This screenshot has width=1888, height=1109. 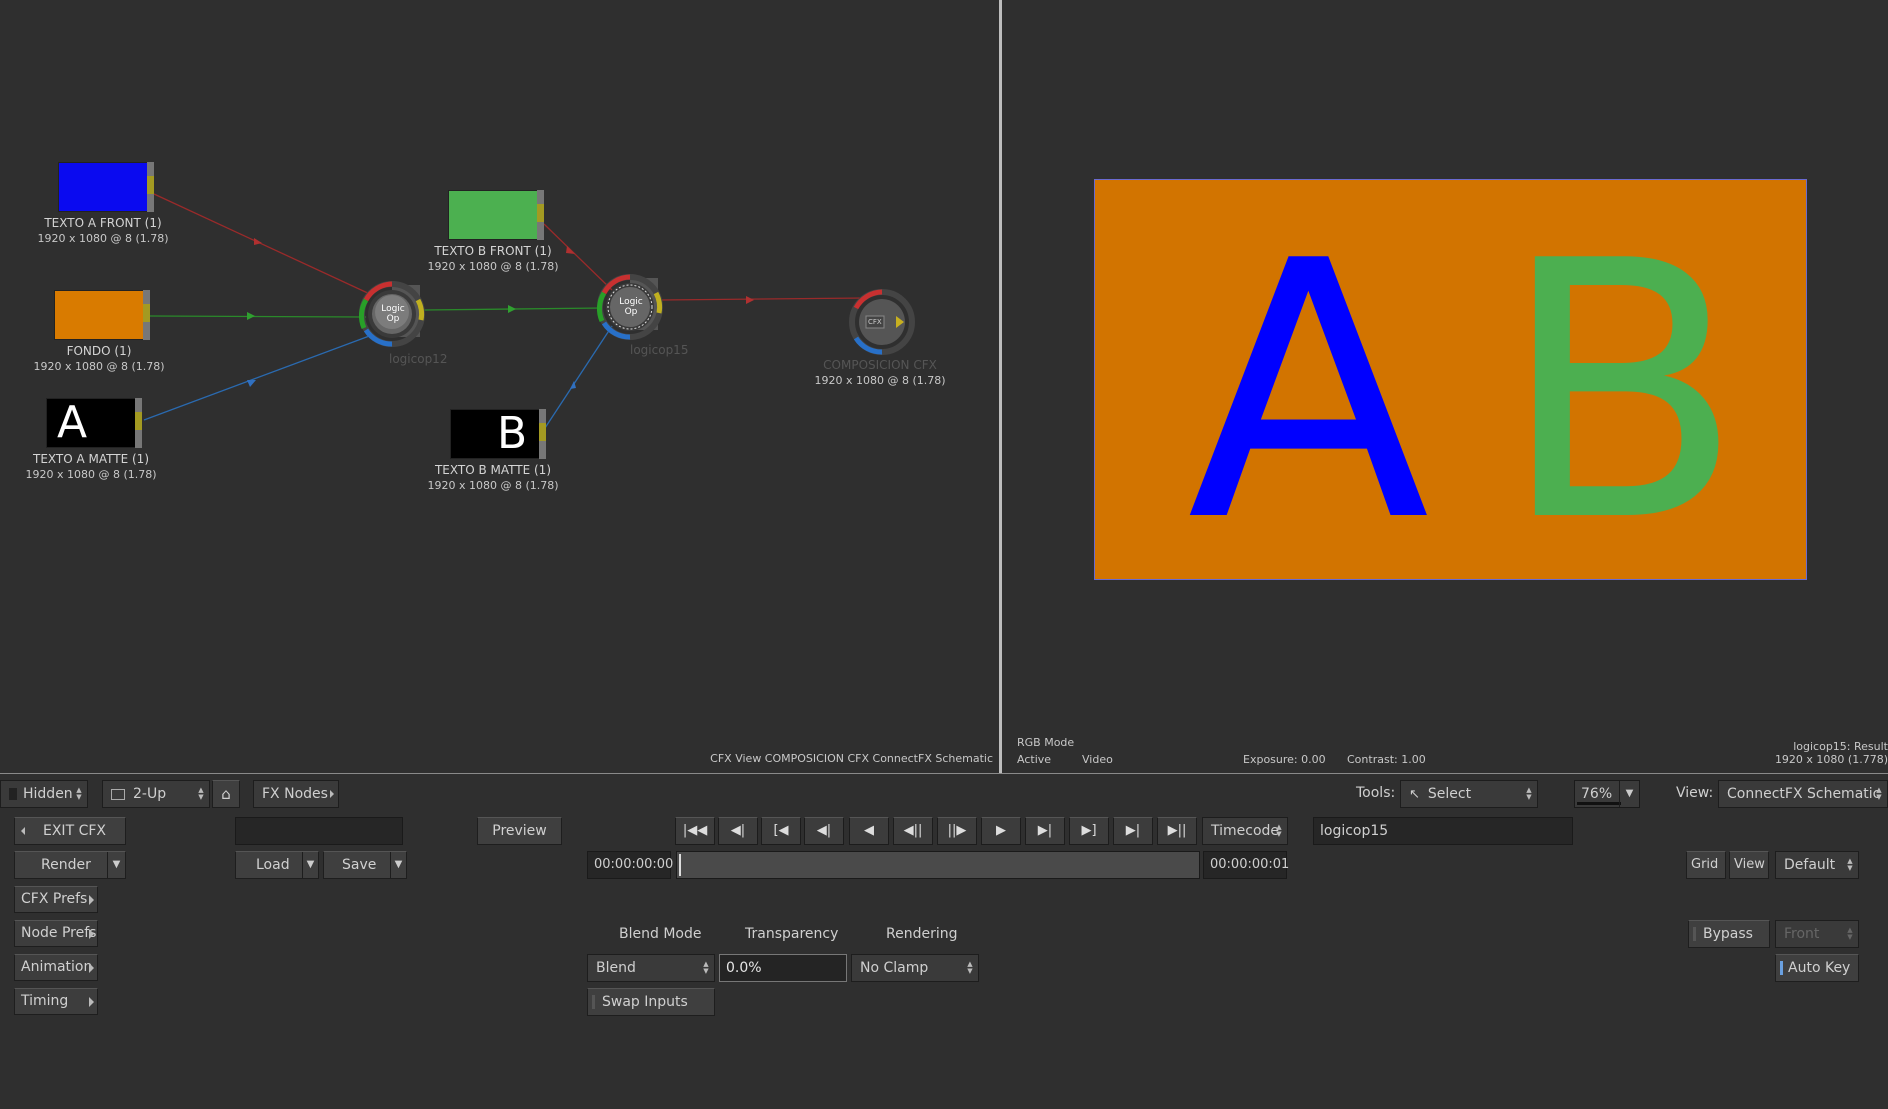 What do you see at coordinates (578, 377) in the screenshot?
I see `link-texto-b-matte` at bounding box center [578, 377].